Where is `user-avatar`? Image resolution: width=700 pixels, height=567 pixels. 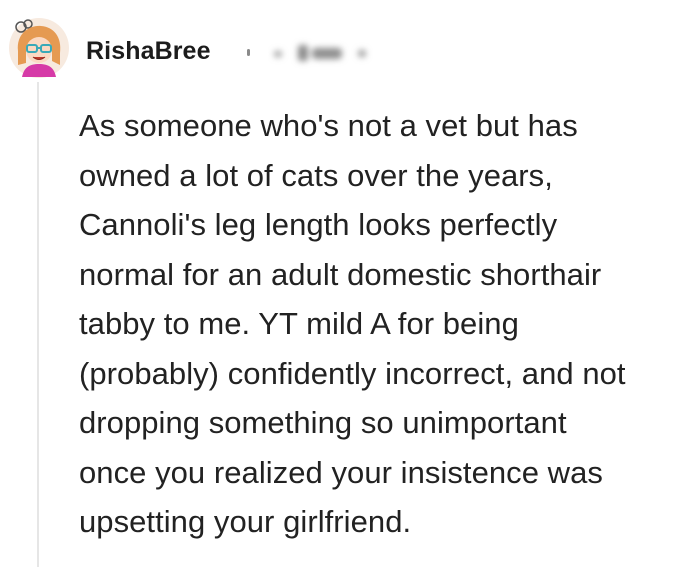 user-avatar is located at coordinates (39, 48).